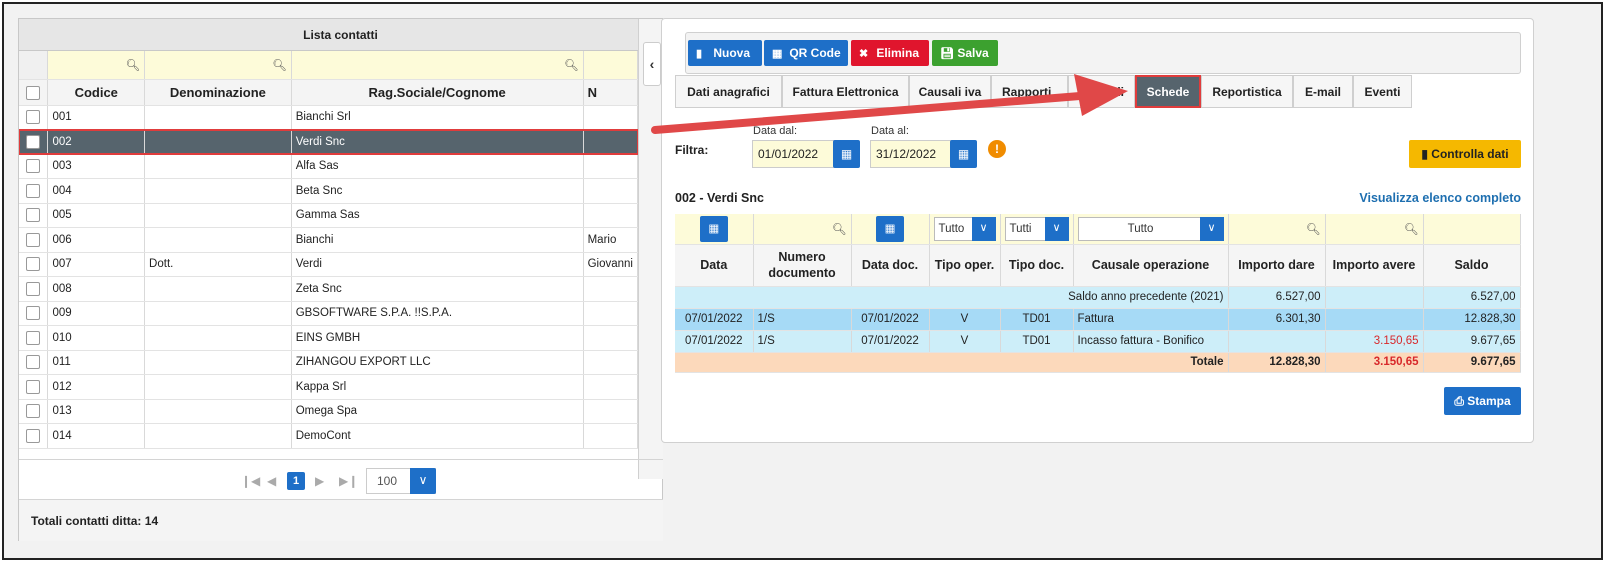 The width and height of the screenshot is (1605, 562). What do you see at coordinates (328, 166) in the screenshot?
I see `table-row: 003 Alfa Sas` at bounding box center [328, 166].